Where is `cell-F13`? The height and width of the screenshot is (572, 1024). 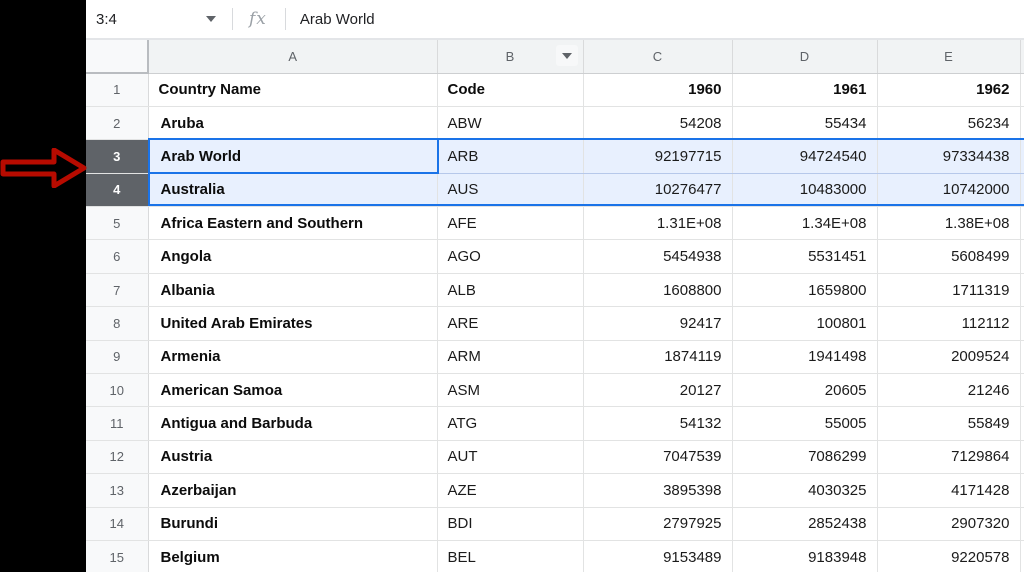 cell-F13 is located at coordinates (1022, 490).